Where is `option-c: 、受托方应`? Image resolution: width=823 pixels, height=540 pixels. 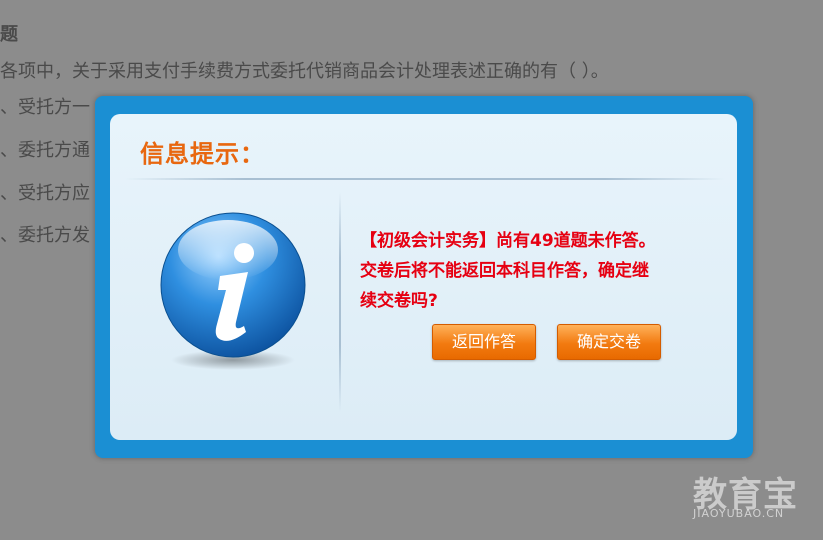 option-c: 、受托方应 is located at coordinates (45, 192).